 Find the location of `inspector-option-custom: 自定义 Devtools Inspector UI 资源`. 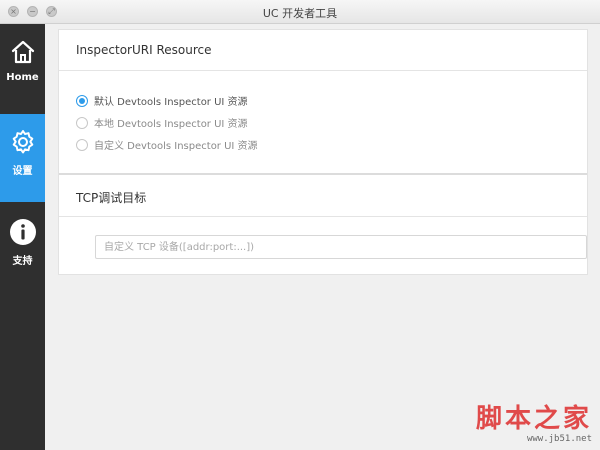

inspector-option-custom: 自定义 Devtools Inspector UI 资源 is located at coordinates (167, 144).